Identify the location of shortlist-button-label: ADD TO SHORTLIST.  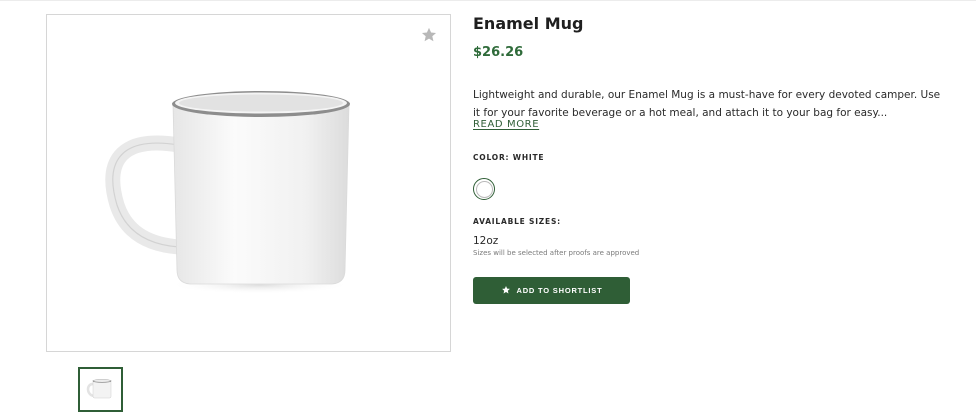
(559, 290).